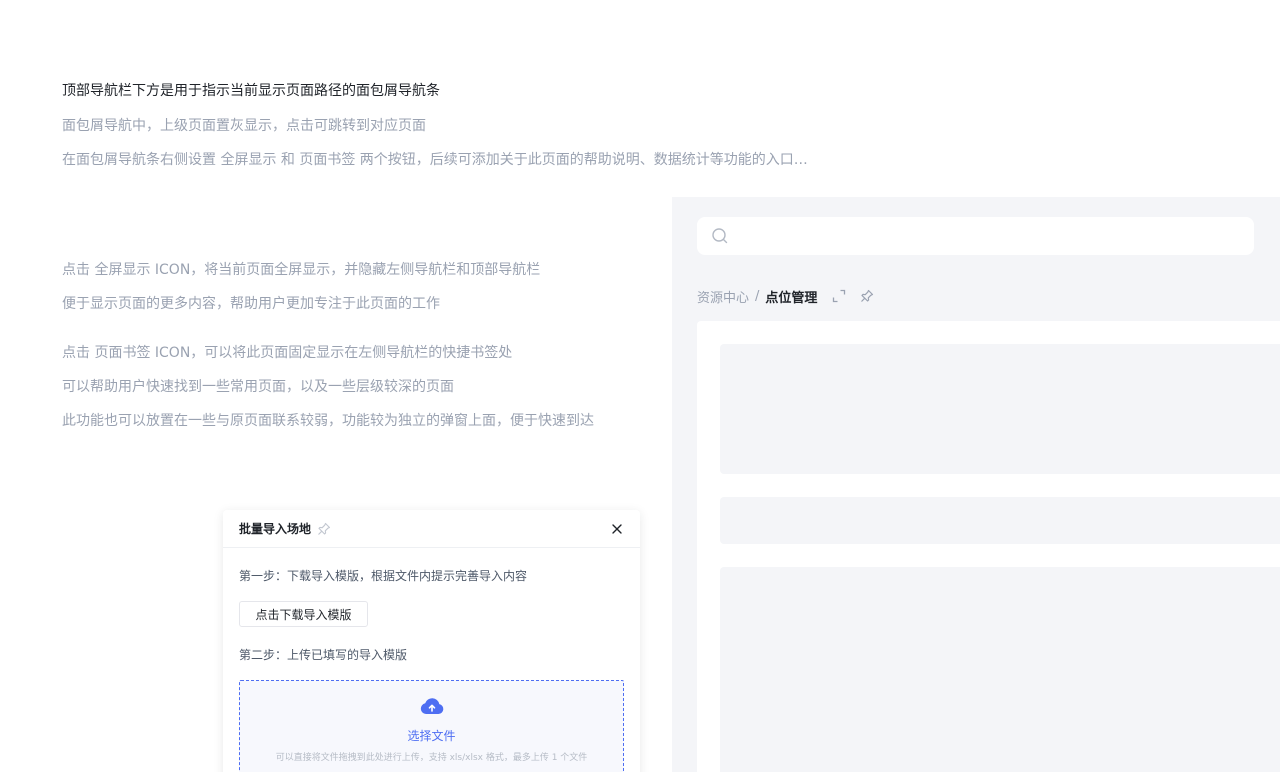 The width and height of the screenshot is (1280, 772). What do you see at coordinates (431, 735) in the screenshot?
I see `select-file-link: 选择文件` at bounding box center [431, 735].